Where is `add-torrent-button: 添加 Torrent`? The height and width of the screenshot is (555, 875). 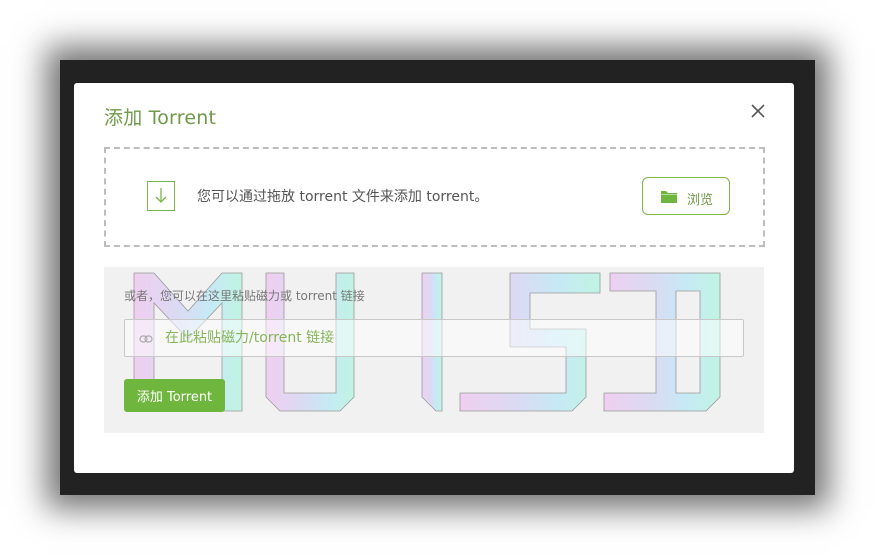
add-torrent-button: 添加 Torrent is located at coordinates (174, 395).